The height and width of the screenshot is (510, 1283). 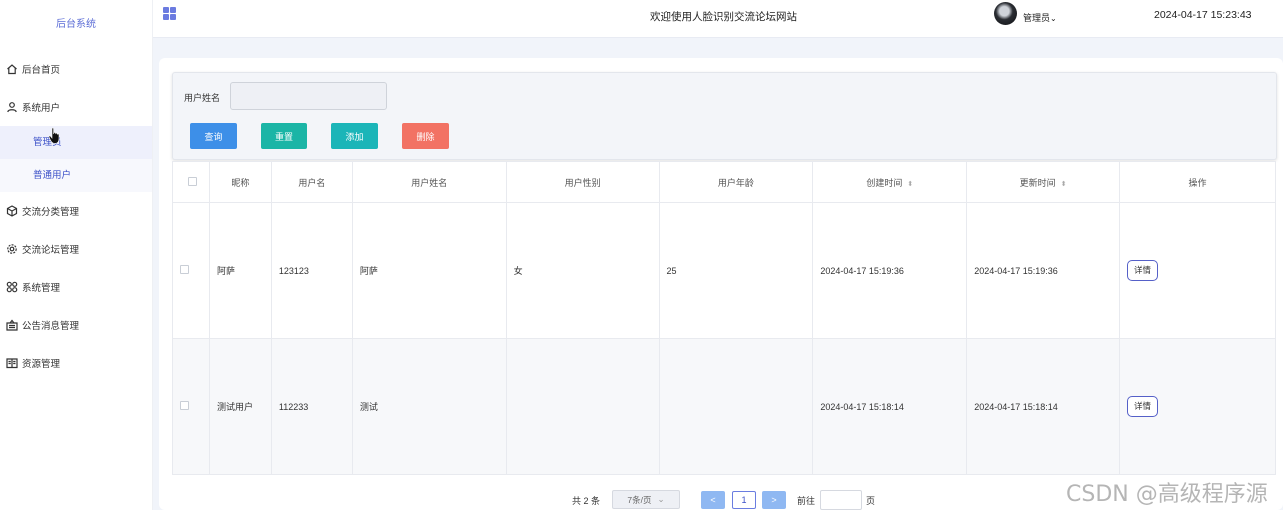 I want to click on cell-username: 123123, so click(x=311, y=270).